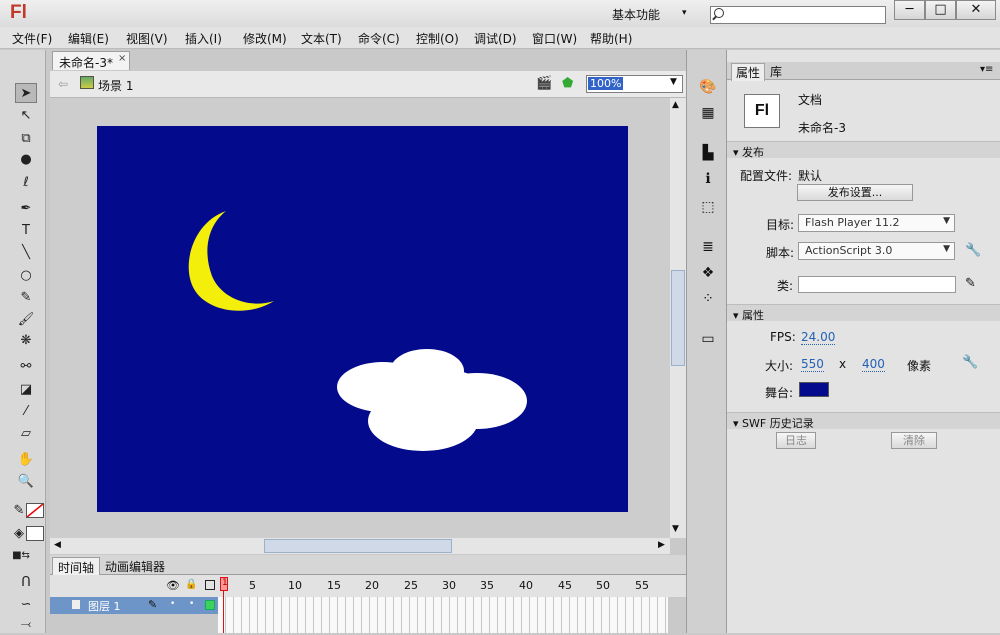  Describe the element at coordinates (748, 72) in the screenshot. I see `tab-properties: 属性` at that location.